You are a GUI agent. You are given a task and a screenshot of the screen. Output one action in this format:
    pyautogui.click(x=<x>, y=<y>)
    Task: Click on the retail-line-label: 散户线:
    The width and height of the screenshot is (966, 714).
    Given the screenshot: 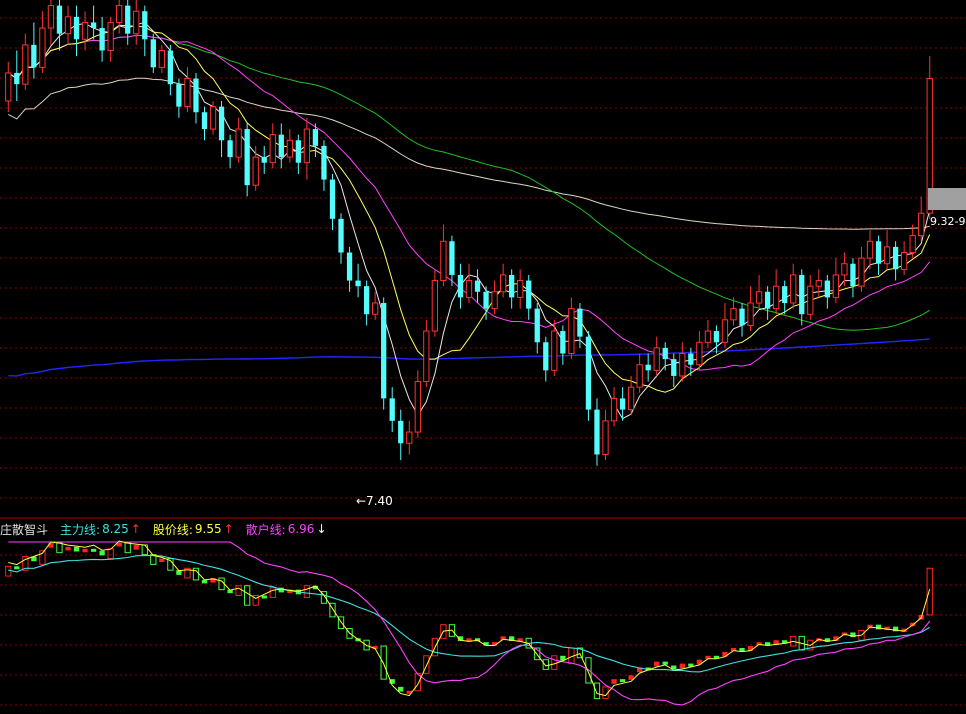 What is the action you would take?
    pyautogui.click(x=265, y=529)
    